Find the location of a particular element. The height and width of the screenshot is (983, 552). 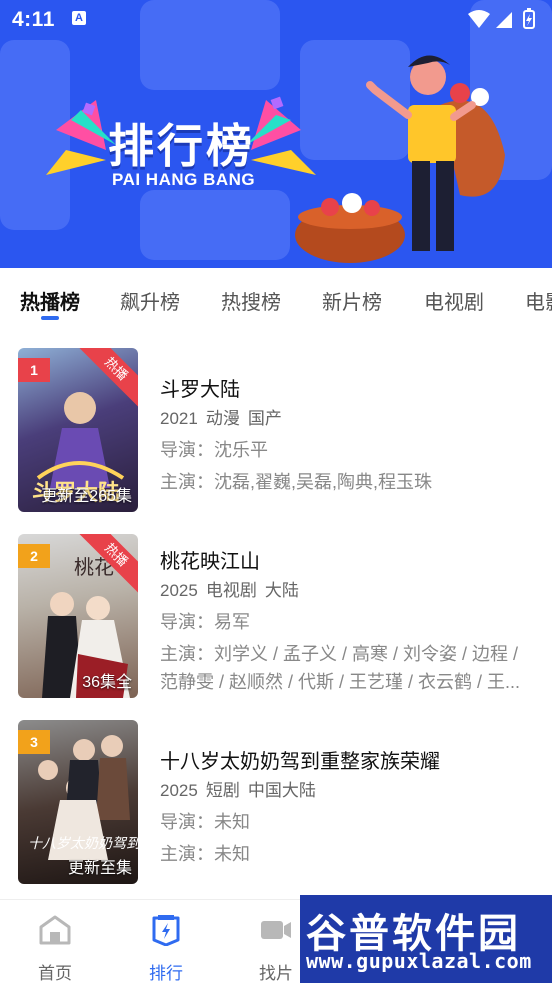

nav-home-label: 首页 is located at coordinates (55, 973).